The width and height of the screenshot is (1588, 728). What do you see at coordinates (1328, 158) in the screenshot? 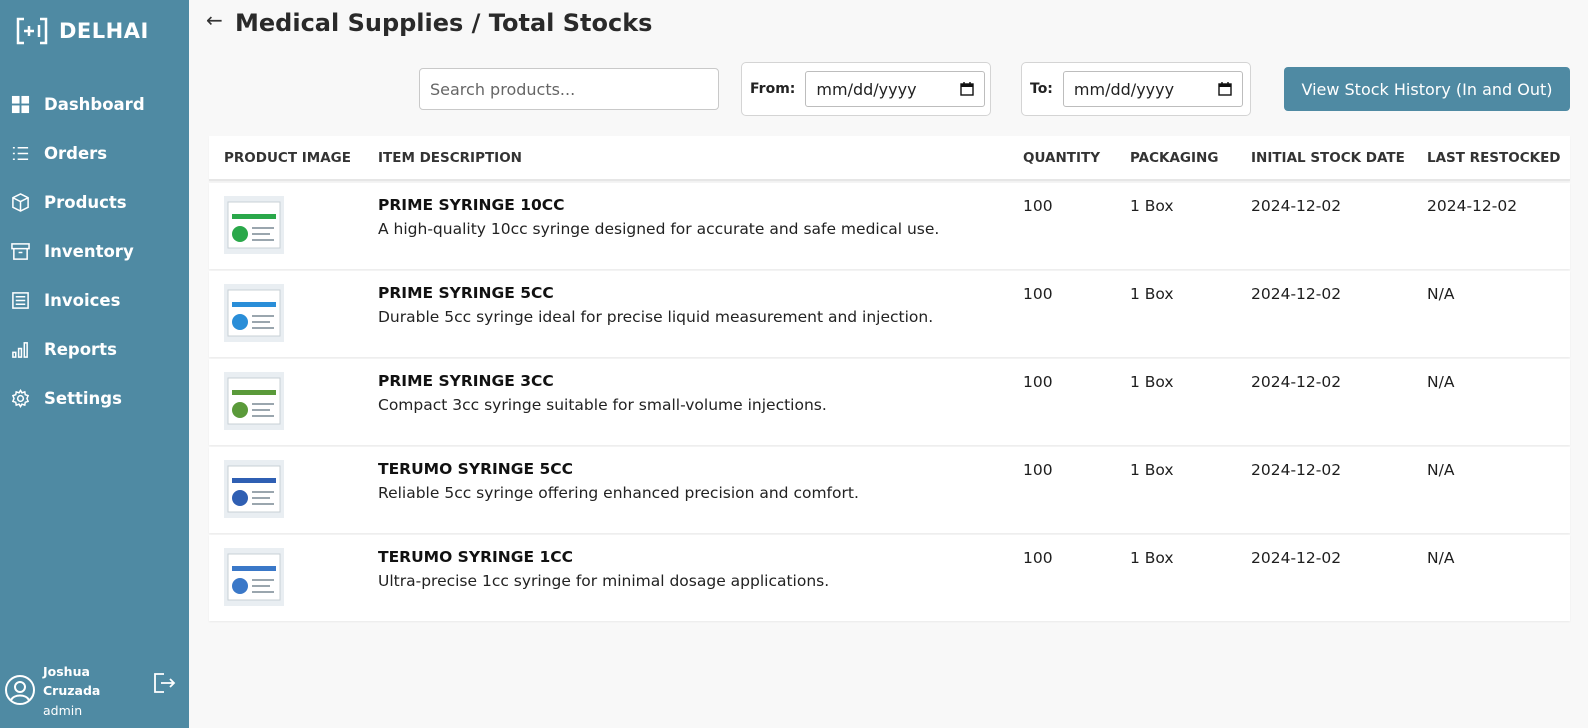
I see `column-header: INITIAL STOCK DATE` at bounding box center [1328, 158].